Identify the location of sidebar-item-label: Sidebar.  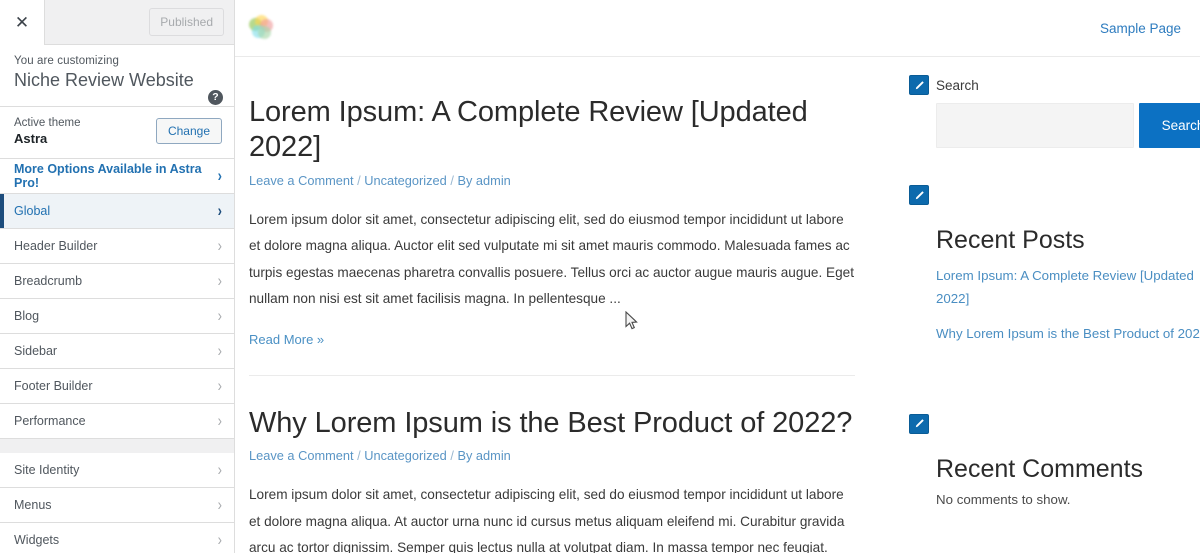
(36, 350).